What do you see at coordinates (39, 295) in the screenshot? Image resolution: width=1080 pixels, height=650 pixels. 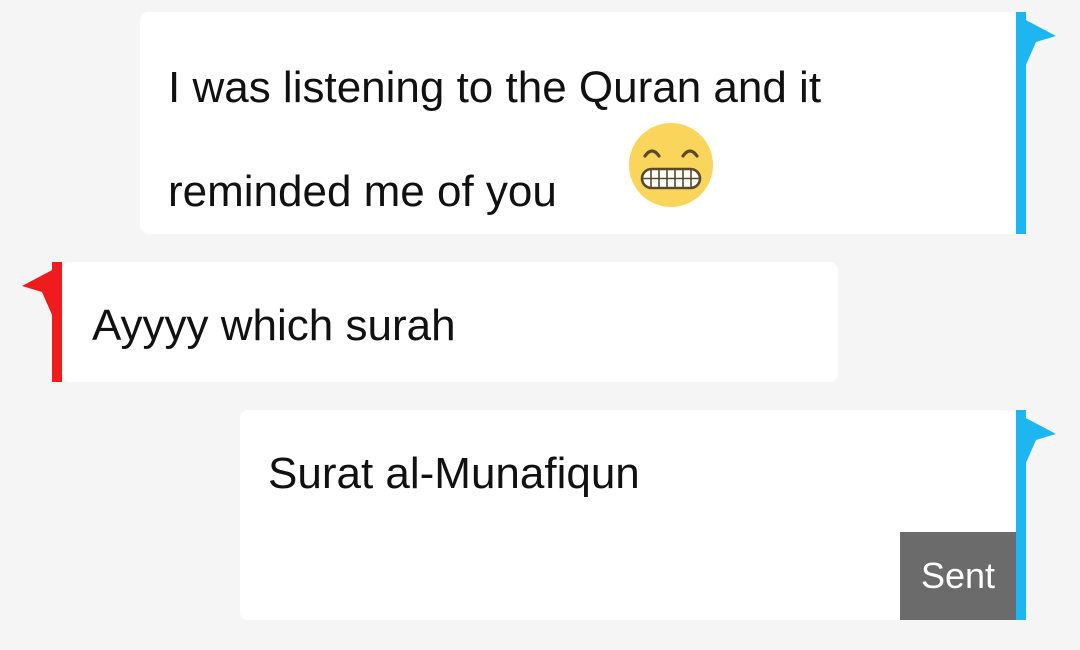 I see `incoming-tail-icon` at bounding box center [39, 295].